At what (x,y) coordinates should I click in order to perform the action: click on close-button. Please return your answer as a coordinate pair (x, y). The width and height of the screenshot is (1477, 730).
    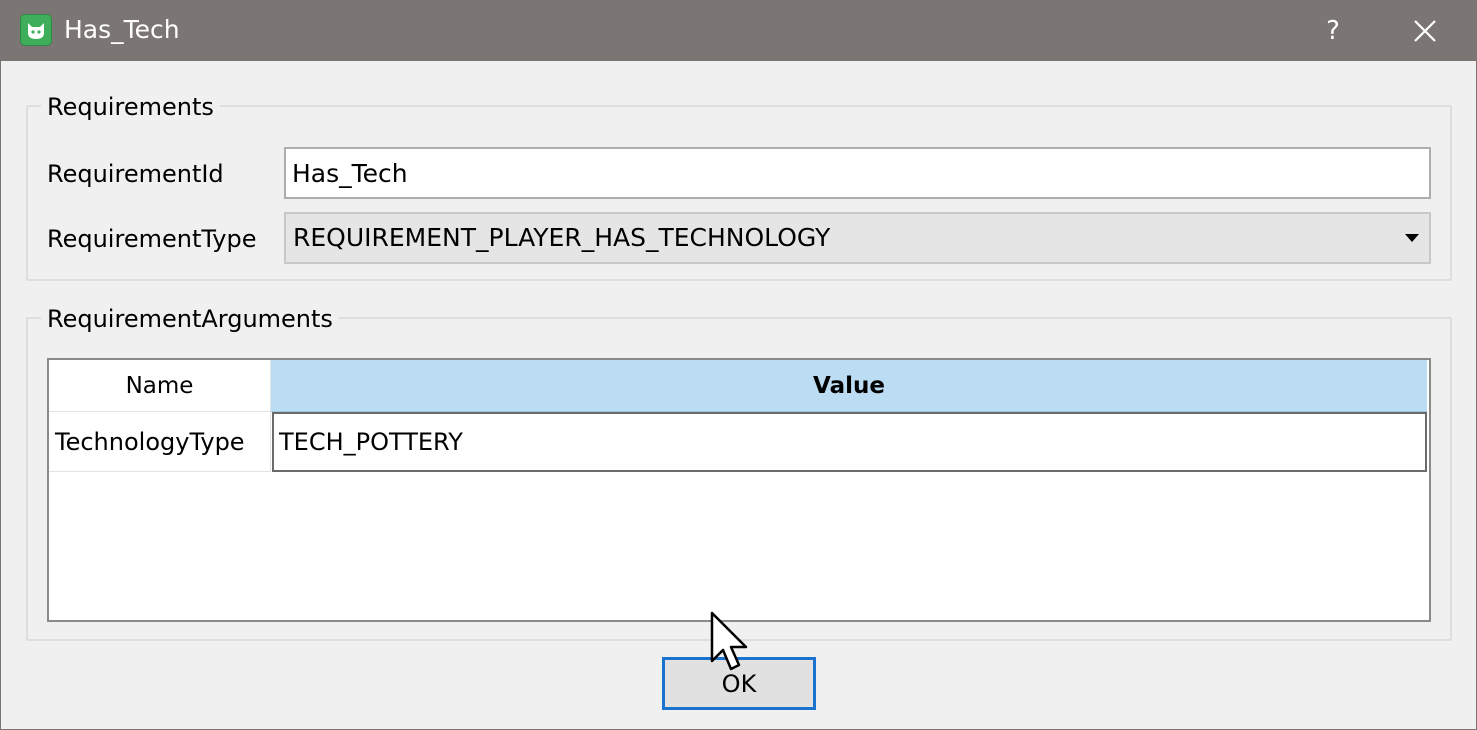
    Looking at the image, I should click on (1425, 31).